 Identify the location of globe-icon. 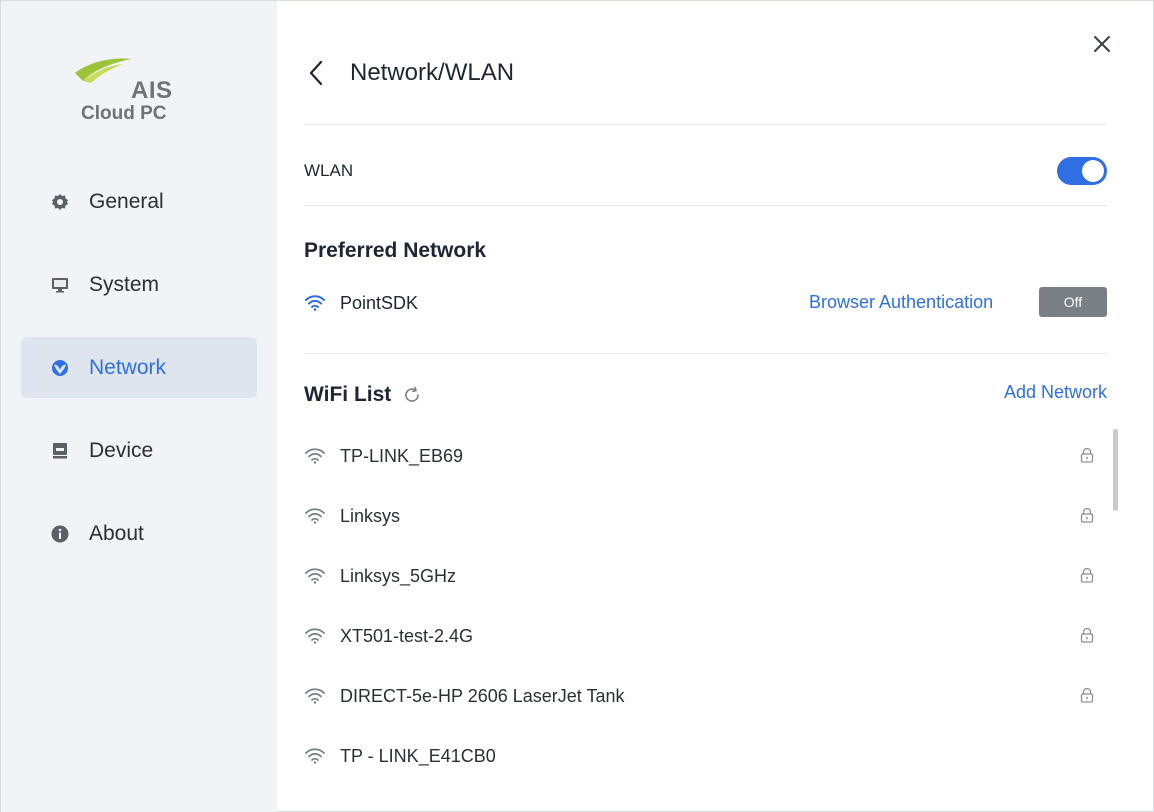
(60, 368).